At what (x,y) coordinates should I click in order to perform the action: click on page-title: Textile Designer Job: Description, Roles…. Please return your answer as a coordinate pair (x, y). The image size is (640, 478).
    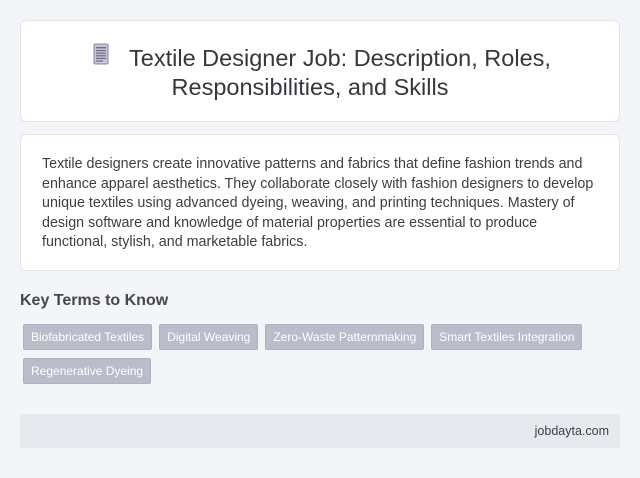
    Looking at the image, I should click on (320, 73).